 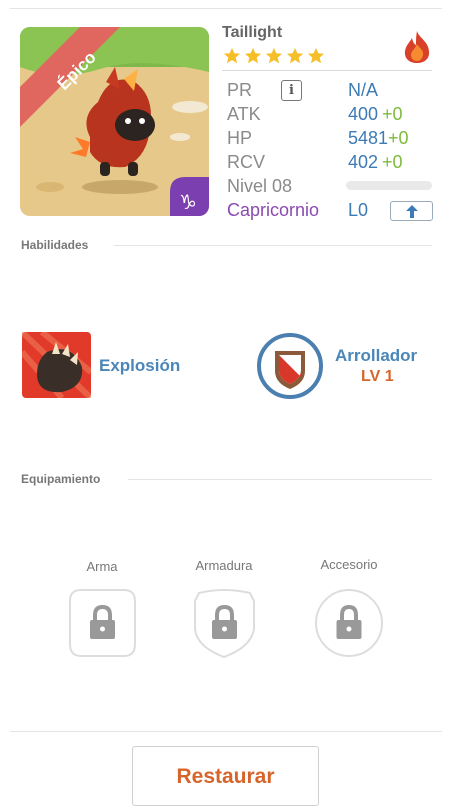 What do you see at coordinates (56, 365) in the screenshot?
I see `explosion-skill-icon` at bounding box center [56, 365].